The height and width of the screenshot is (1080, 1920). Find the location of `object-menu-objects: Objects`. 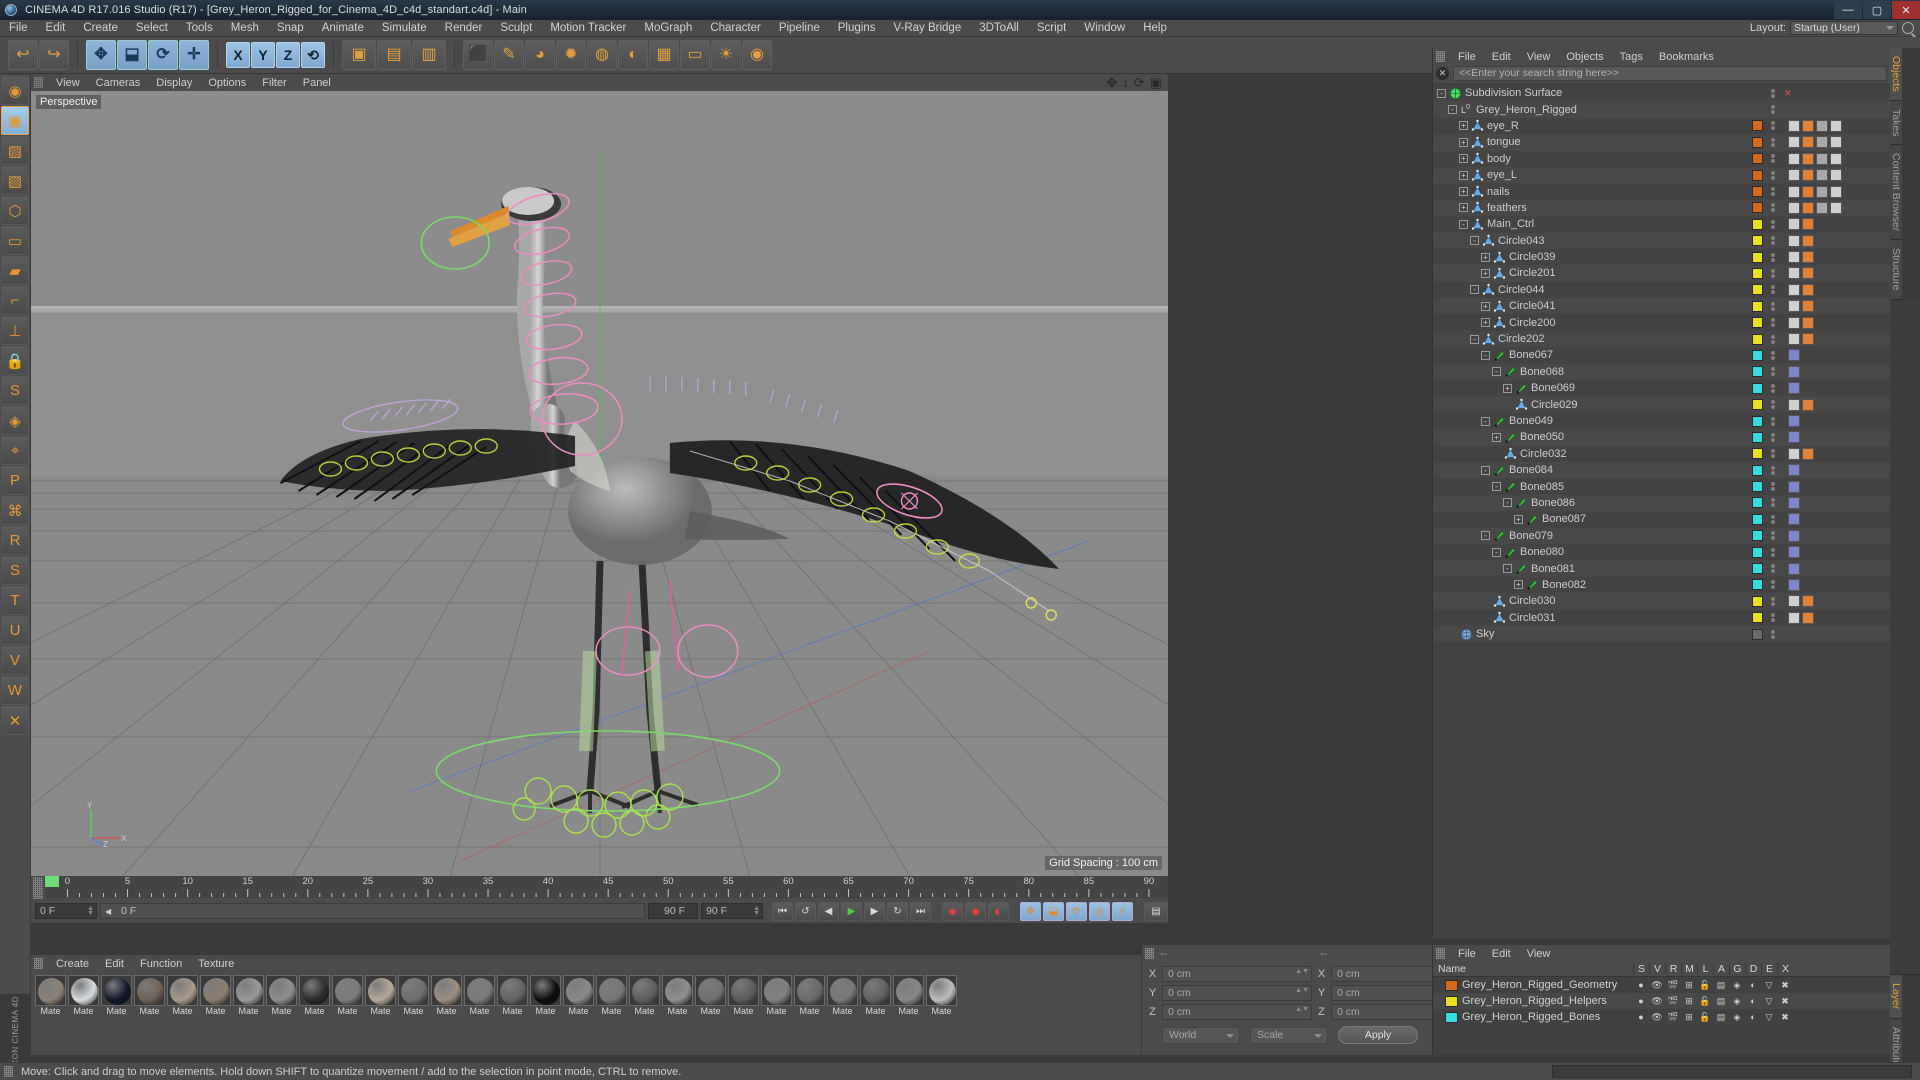

object-menu-objects: Objects is located at coordinates (1584, 57).